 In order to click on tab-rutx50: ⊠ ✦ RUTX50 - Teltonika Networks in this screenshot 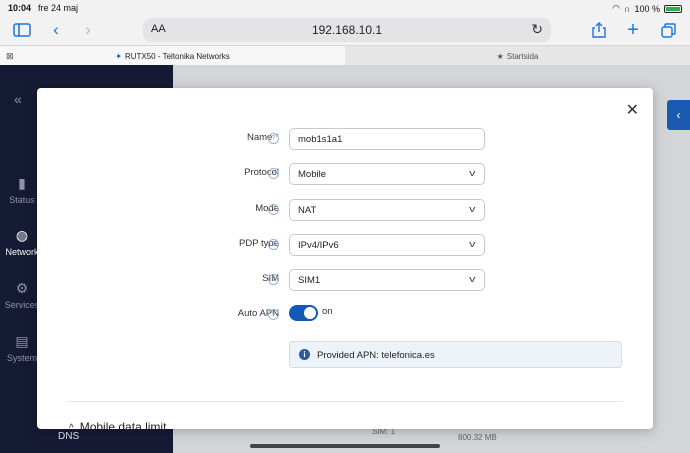, I will do `click(172, 56)`.